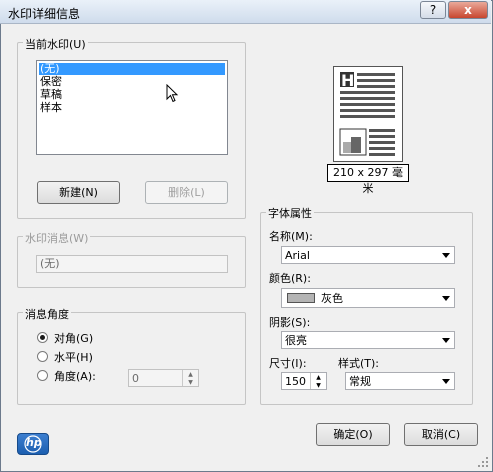  What do you see at coordinates (368, 255) in the screenshot?
I see `font-name-select: Arial` at bounding box center [368, 255].